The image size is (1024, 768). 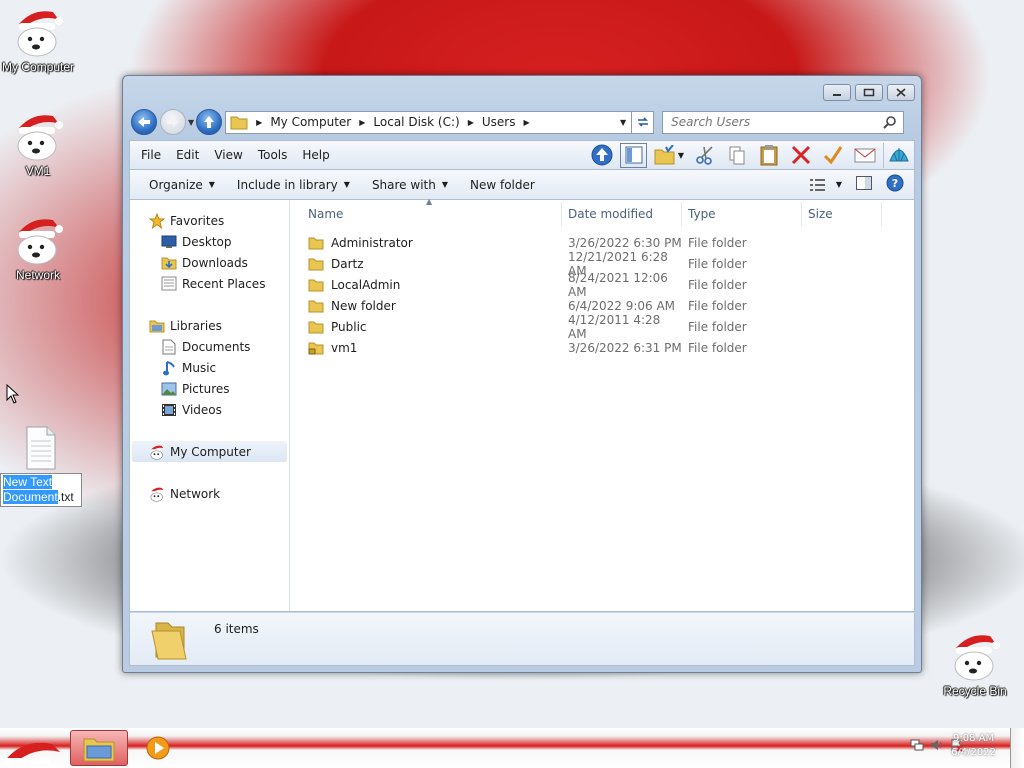 What do you see at coordinates (37, 275) in the screenshot?
I see `desktop-icon-label: Network` at bounding box center [37, 275].